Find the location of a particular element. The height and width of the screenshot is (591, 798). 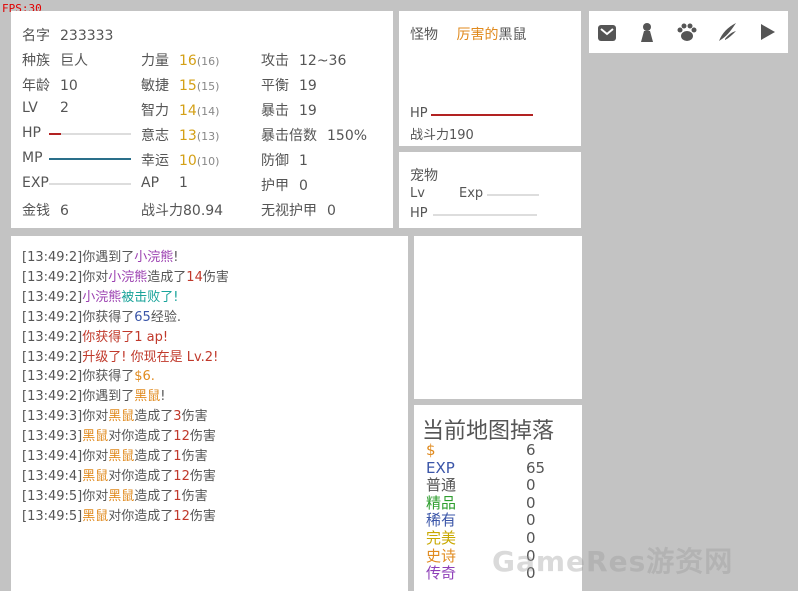

log-segment: 升级了! 你现在是 Lv.2! is located at coordinates (150, 357).